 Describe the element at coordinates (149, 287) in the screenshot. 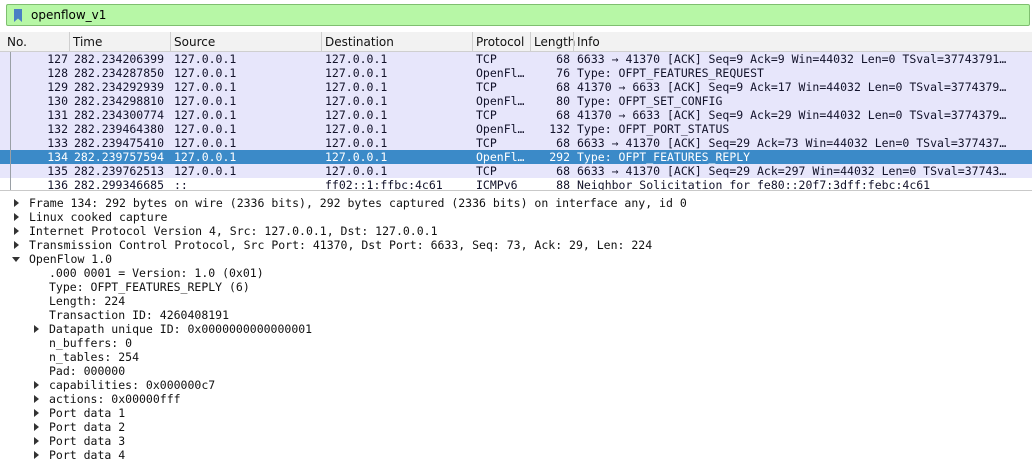

I see `detail-tree-item: Type: OFPT_FEATURES_REPLY (6)` at that location.